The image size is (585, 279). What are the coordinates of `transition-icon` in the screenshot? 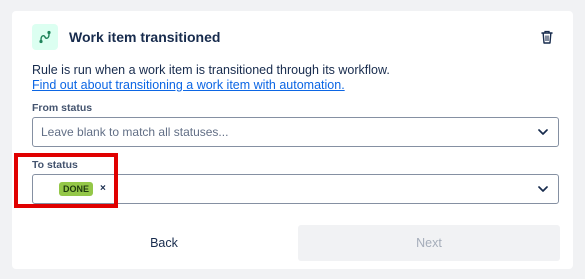 It's located at (45, 37).